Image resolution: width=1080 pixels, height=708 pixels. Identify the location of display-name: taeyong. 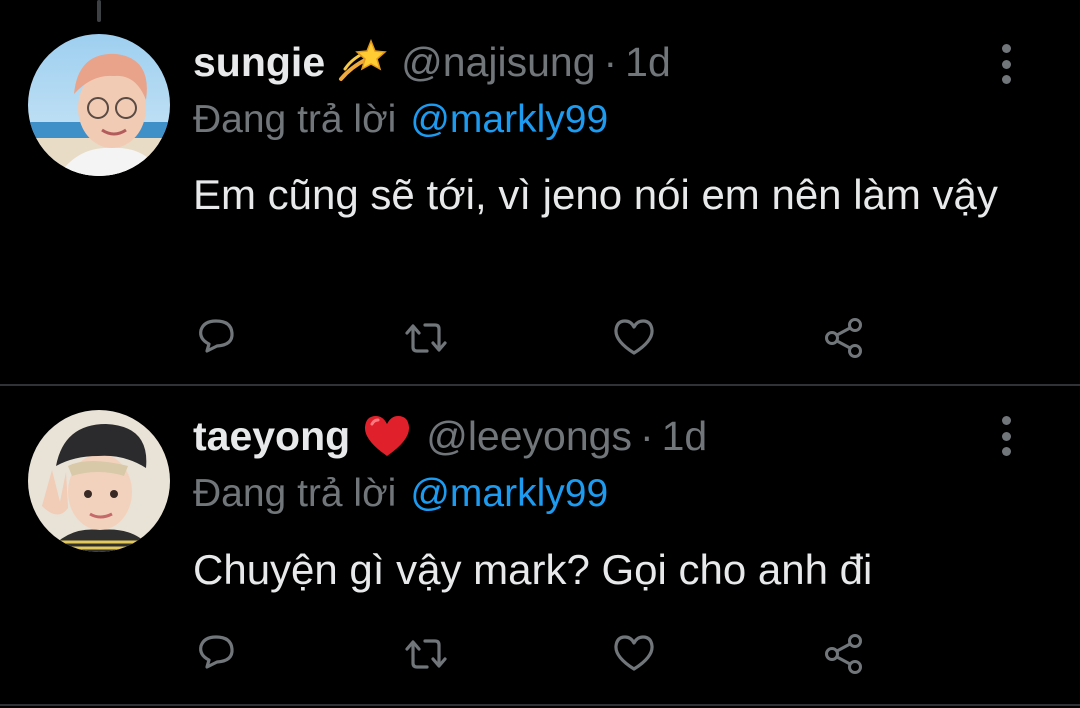
(271, 436).